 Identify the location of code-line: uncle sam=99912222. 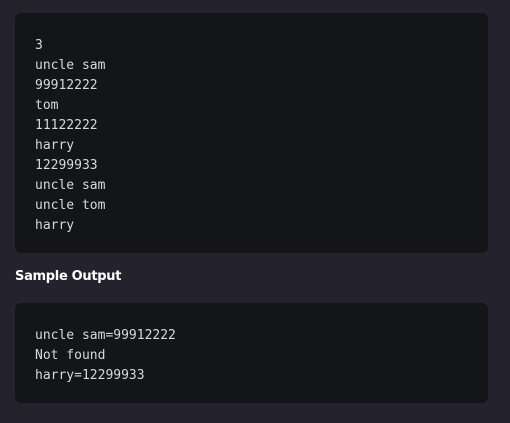
(105, 335).